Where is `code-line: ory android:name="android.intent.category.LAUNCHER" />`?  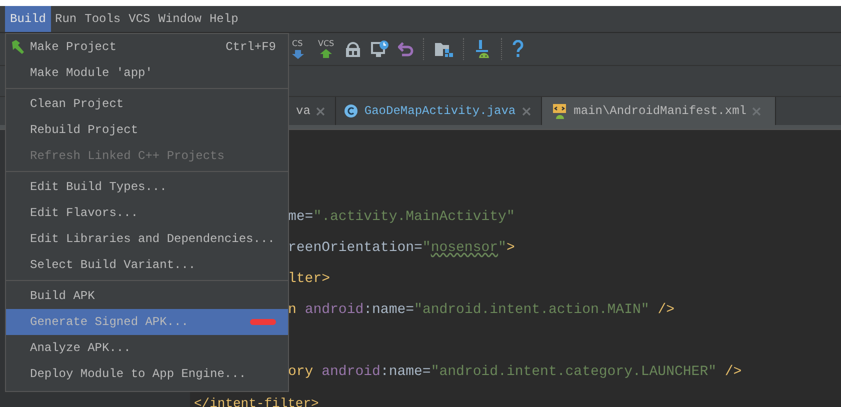 code-line: ory android:name="android.intent.category.LAUNCHER" /> is located at coordinates (515, 372).